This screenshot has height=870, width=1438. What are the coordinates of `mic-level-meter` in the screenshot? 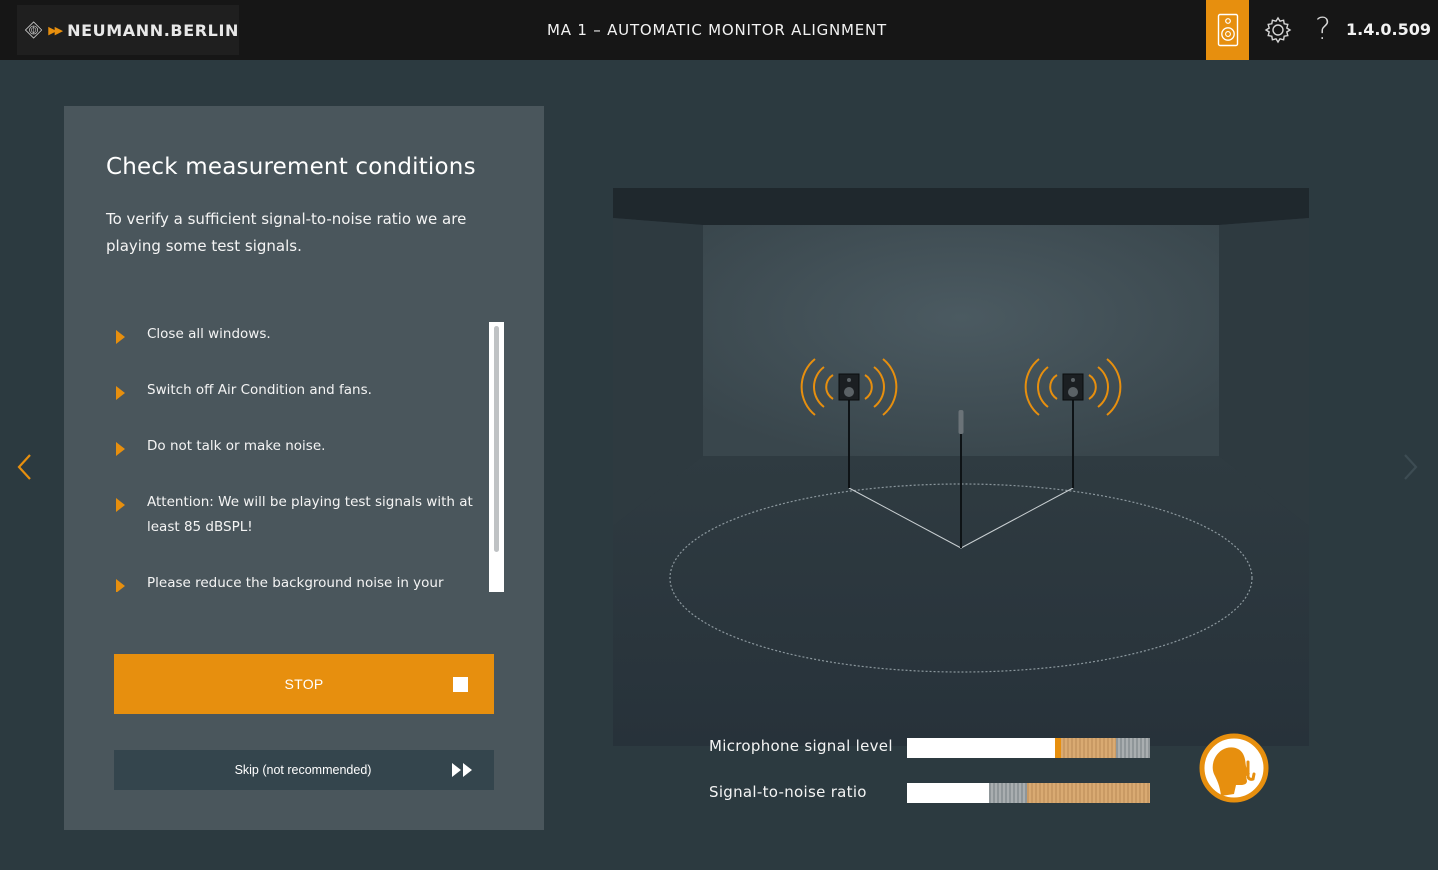 It's located at (1028, 748).